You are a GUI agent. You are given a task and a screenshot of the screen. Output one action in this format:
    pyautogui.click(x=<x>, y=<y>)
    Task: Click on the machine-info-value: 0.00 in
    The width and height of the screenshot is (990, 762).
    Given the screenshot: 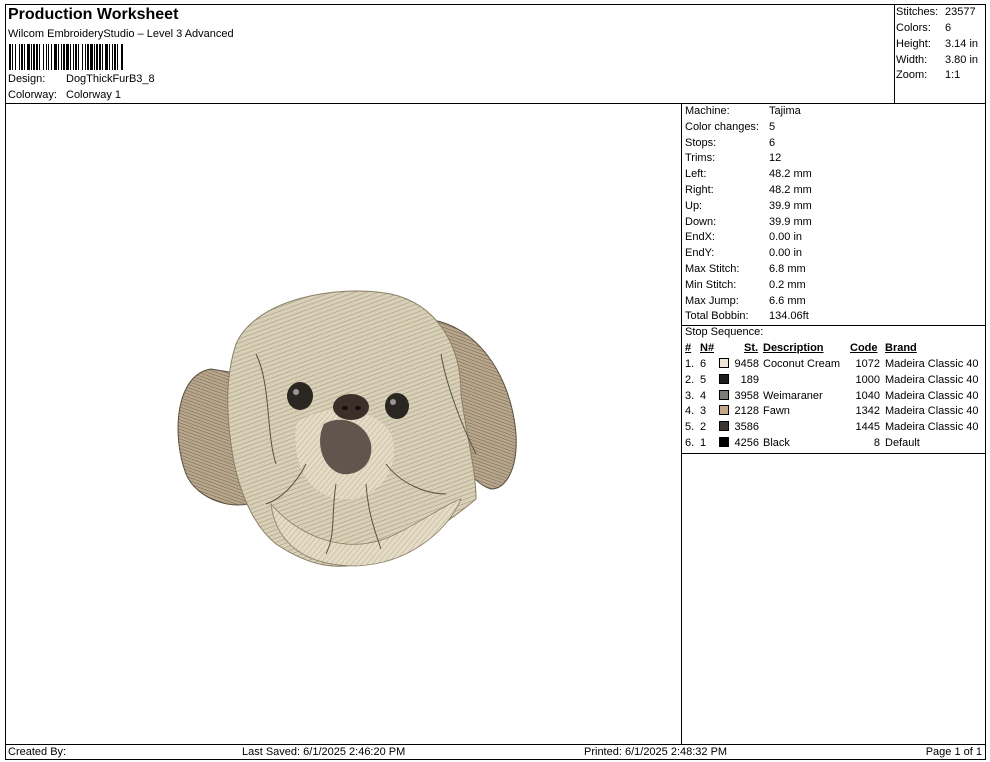 What is the action you would take?
    pyautogui.click(x=786, y=253)
    